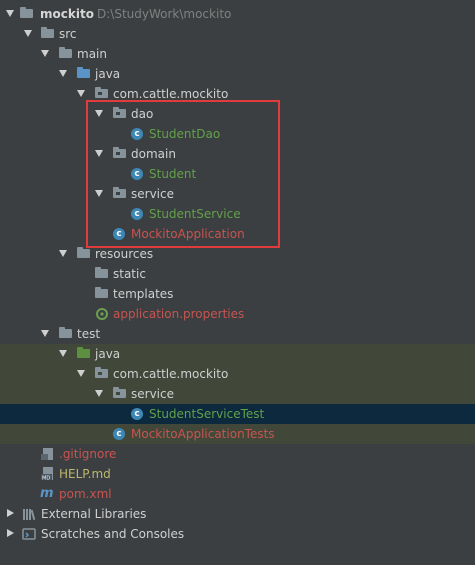 The height and width of the screenshot is (565, 475). Describe the element at coordinates (237, 154) in the screenshot. I see `tree-row-domain: domain` at that location.